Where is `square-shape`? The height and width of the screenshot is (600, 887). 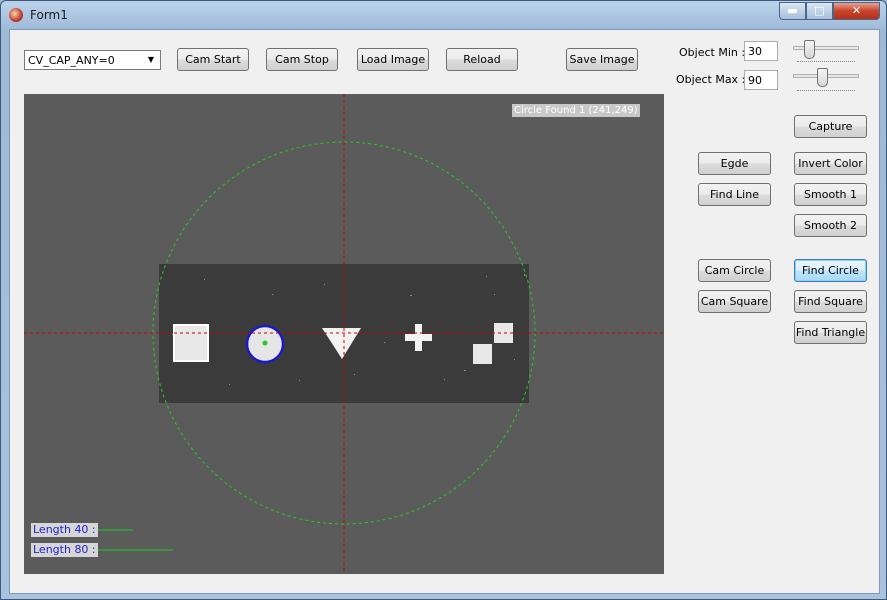 square-shape is located at coordinates (191, 343).